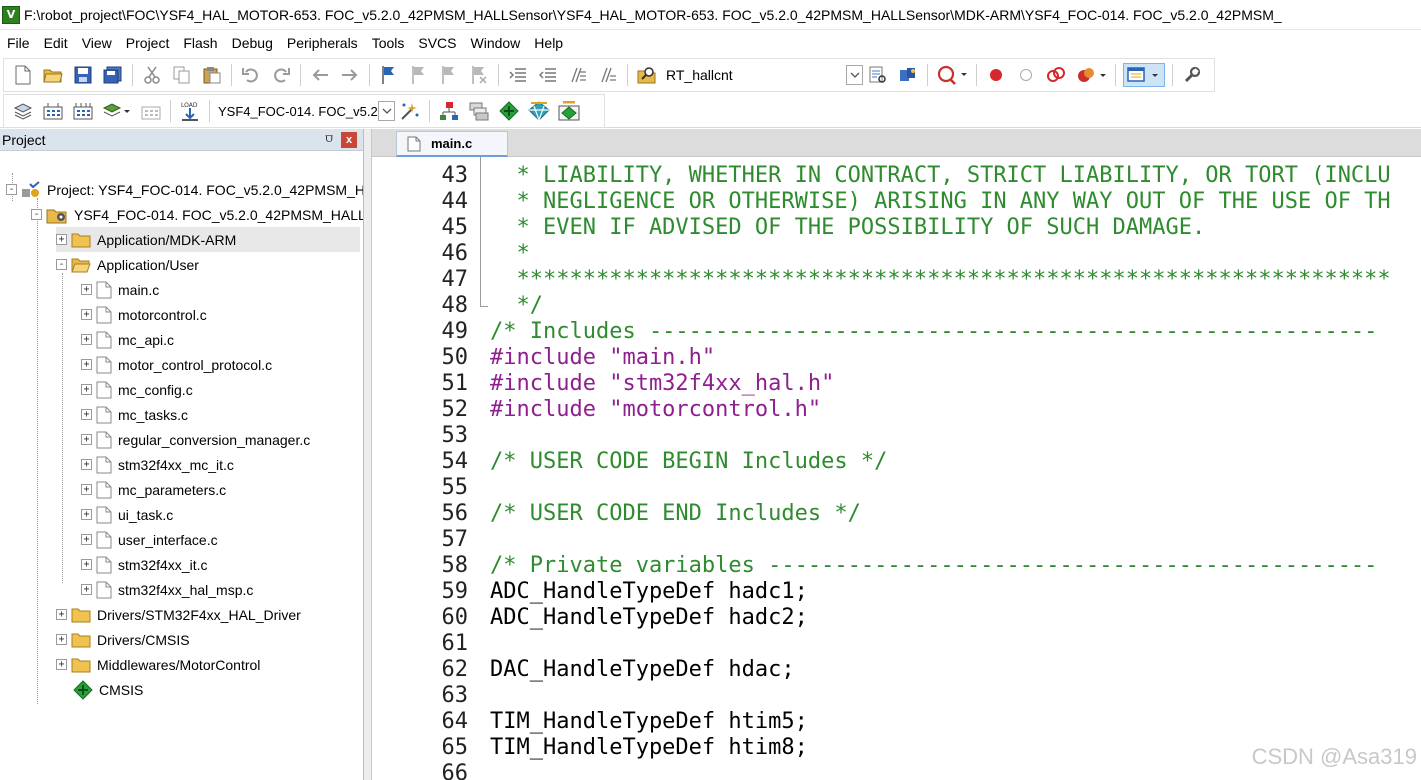 The image size is (1421, 780). What do you see at coordinates (349, 140) in the screenshot?
I see `close-icon: x` at bounding box center [349, 140].